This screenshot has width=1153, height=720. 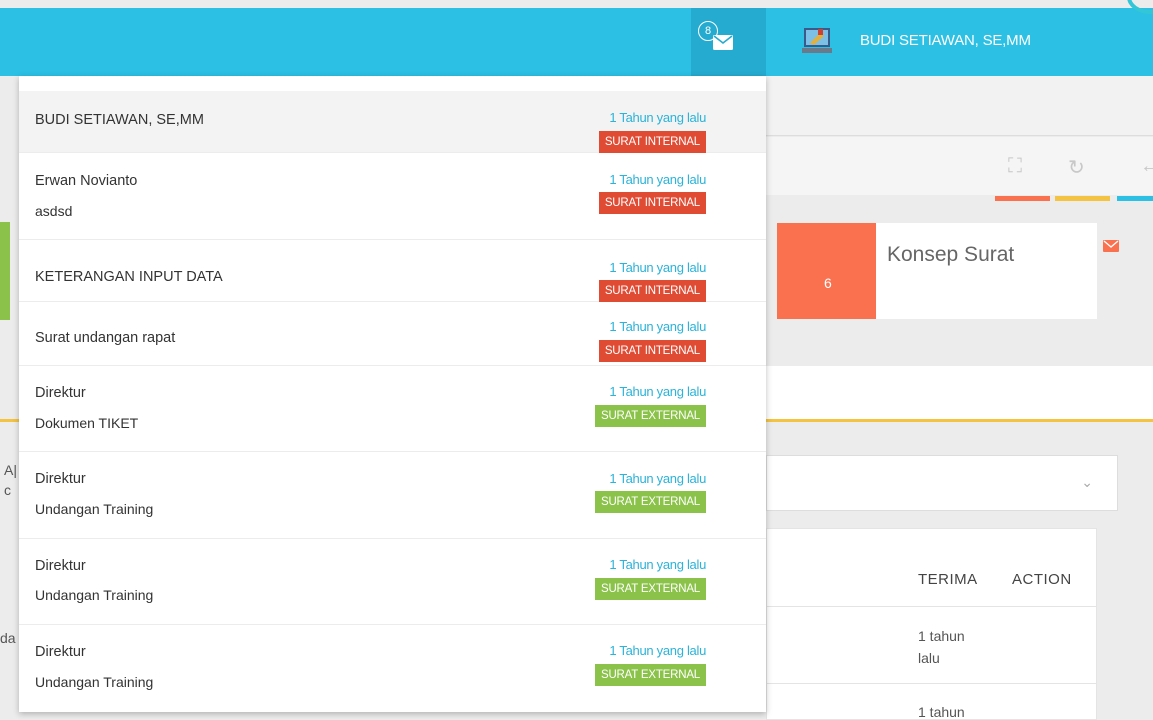 What do you see at coordinates (948, 579) in the screenshot?
I see `column-header-terima: TERIMA` at bounding box center [948, 579].